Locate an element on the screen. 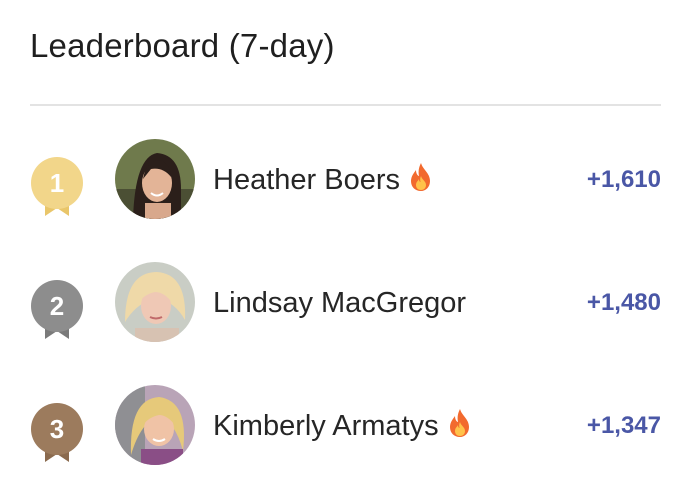  rank-number: 2 is located at coordinates (57, 306).